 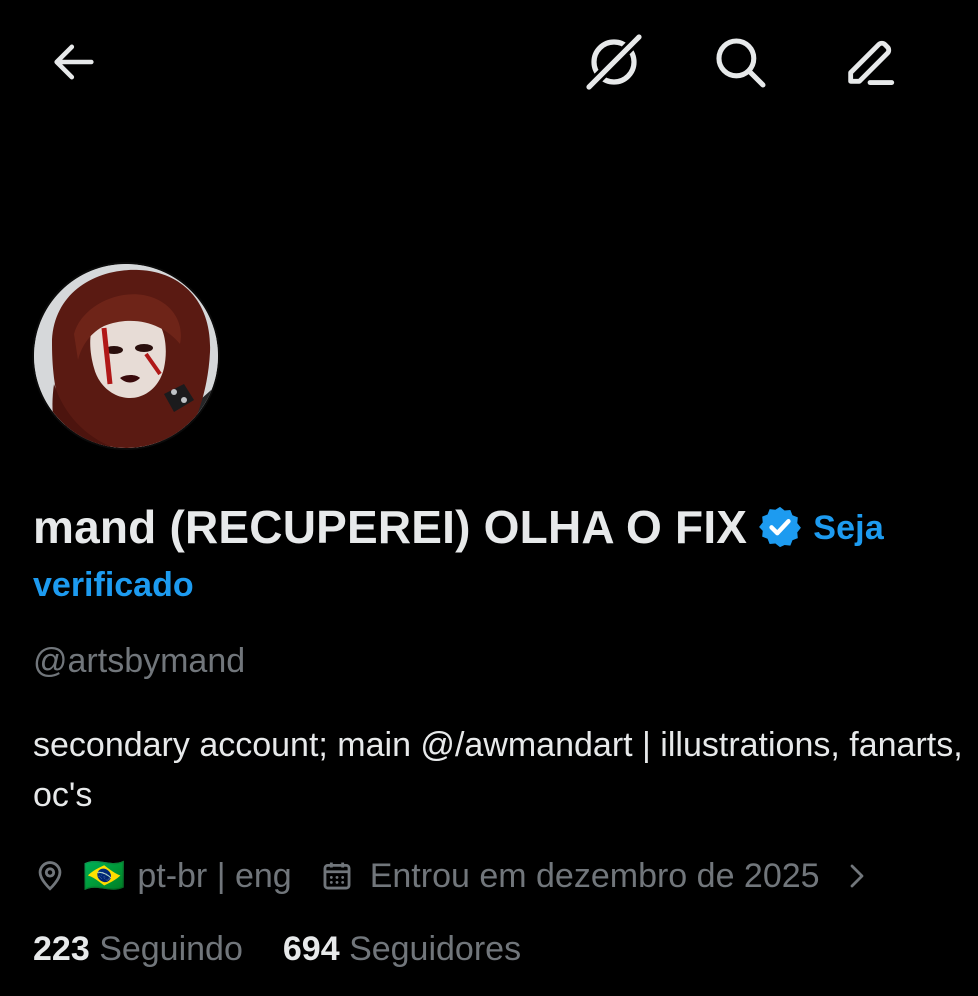 What do you see at coordinates (113, 585) in the screenshot?
I see `get-verified-link-continued: verificado` at bounding box center [113, 585].